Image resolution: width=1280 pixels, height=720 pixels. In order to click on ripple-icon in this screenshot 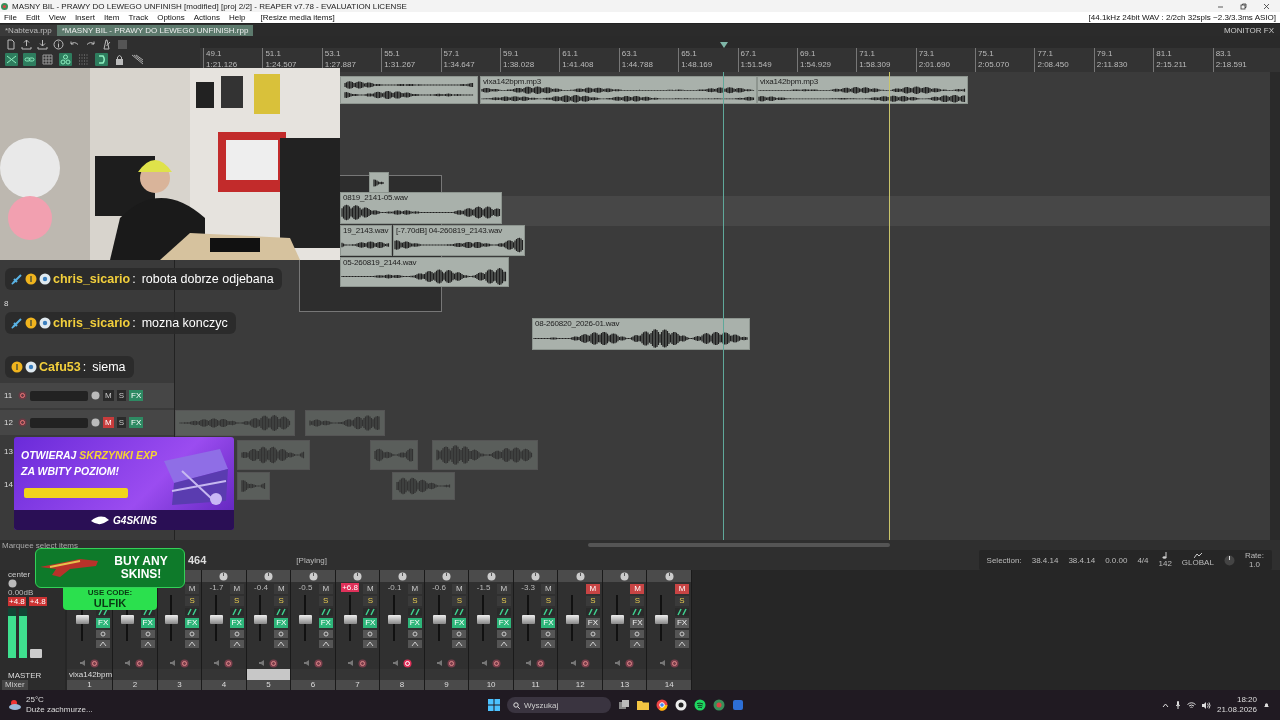, I will do `click(137, 59)`.